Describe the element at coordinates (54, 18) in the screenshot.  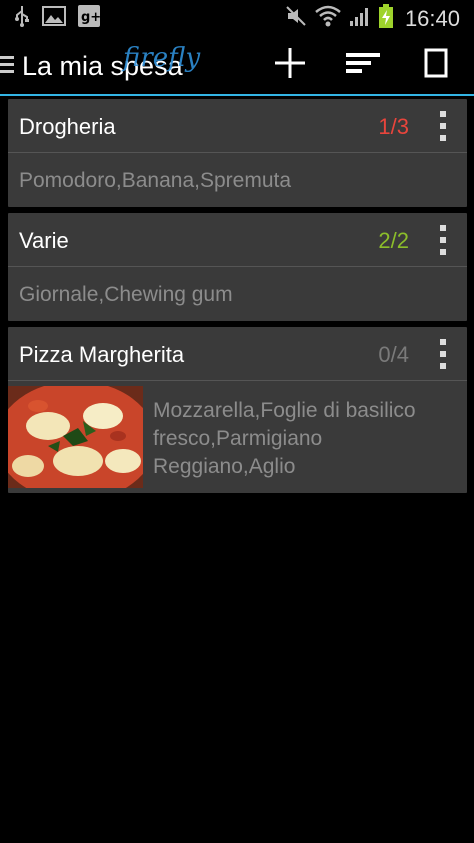
I see `image-icon` at that location.